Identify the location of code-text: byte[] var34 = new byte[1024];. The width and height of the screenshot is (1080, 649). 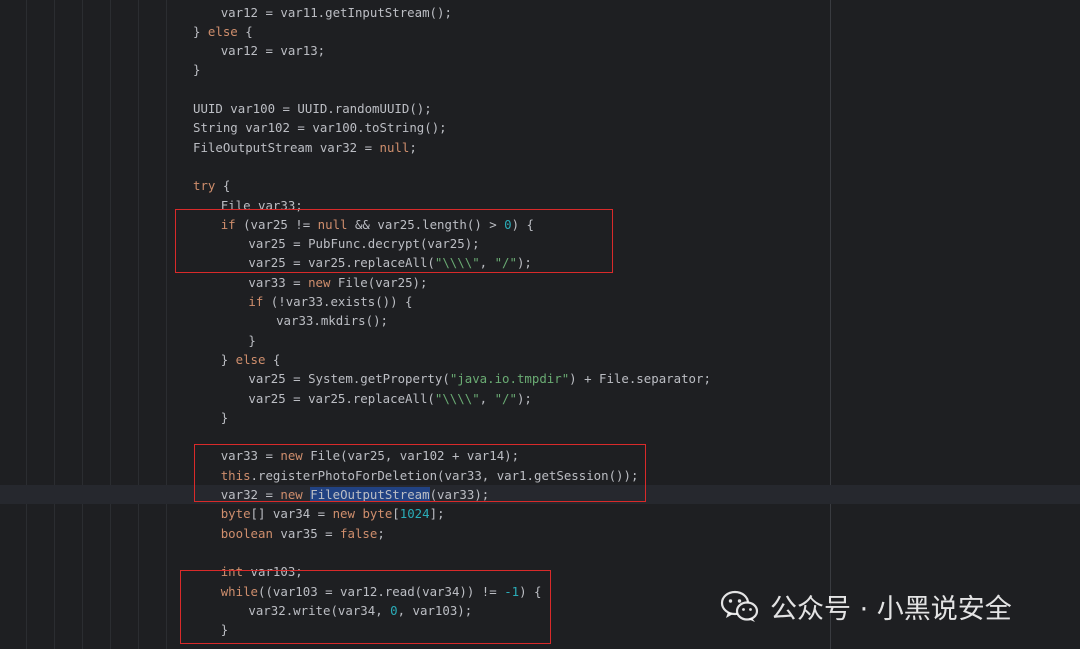
(333, 513).